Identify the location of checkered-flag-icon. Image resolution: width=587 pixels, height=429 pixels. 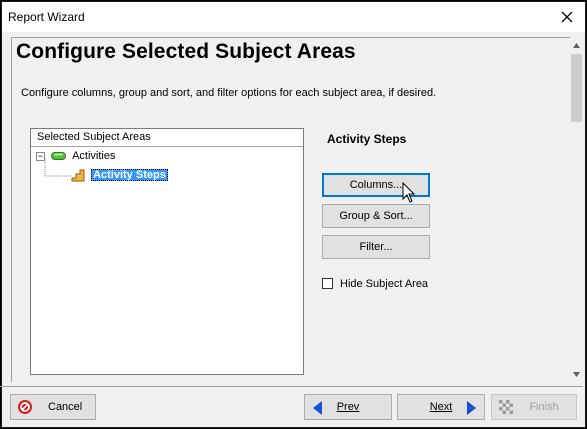
(506, 407).